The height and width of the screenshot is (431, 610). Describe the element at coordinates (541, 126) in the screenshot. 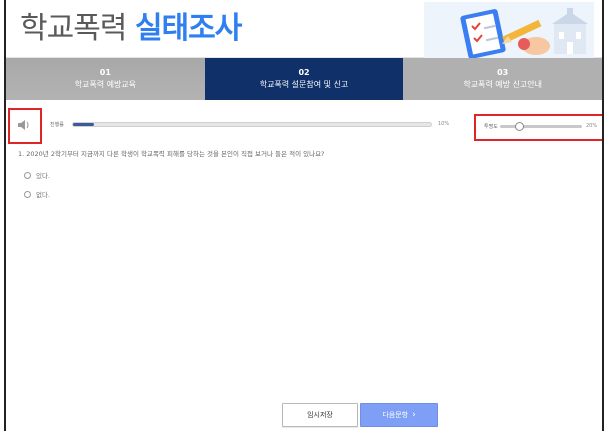

I see `speed-slider` at that location.